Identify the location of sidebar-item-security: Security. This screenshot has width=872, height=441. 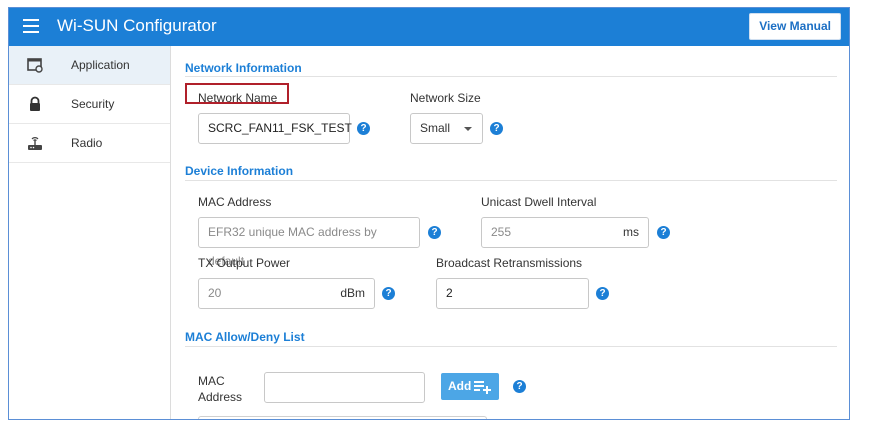
(89, 104).